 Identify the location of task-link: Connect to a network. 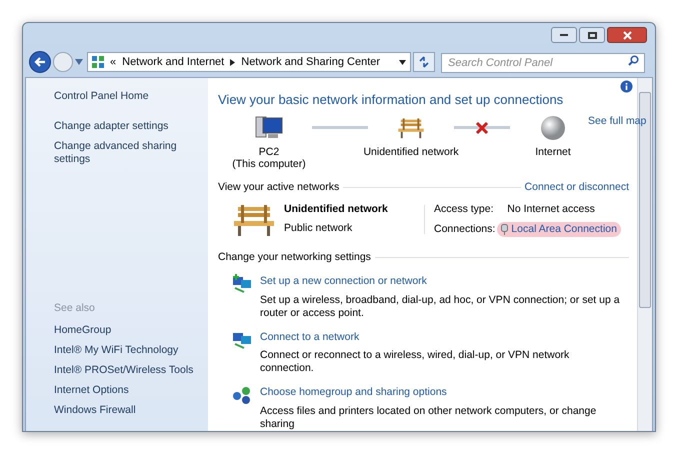
(444, 338).